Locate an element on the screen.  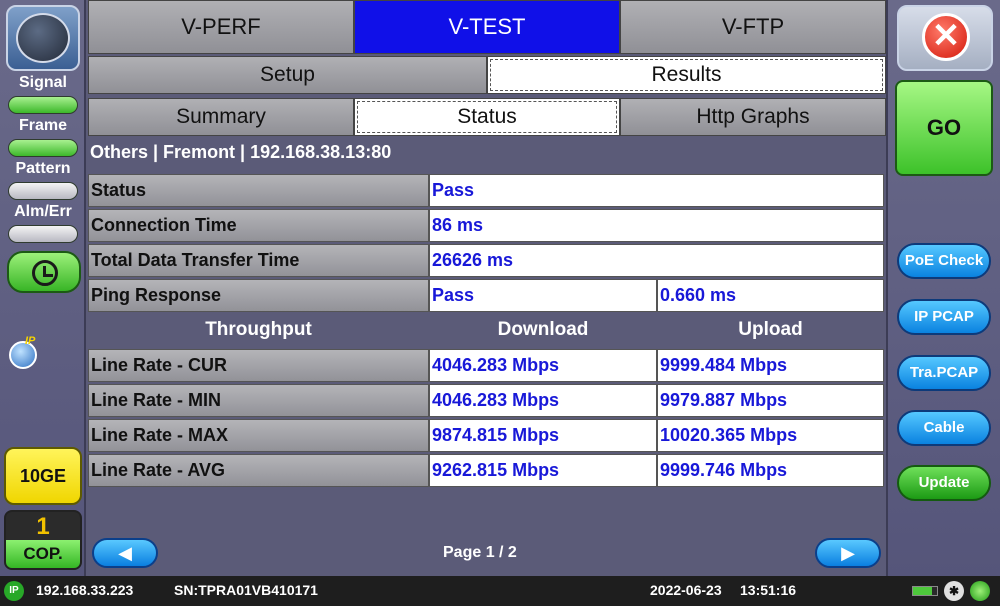
ip-home-icon: IP is located at coordinates (23, 352).